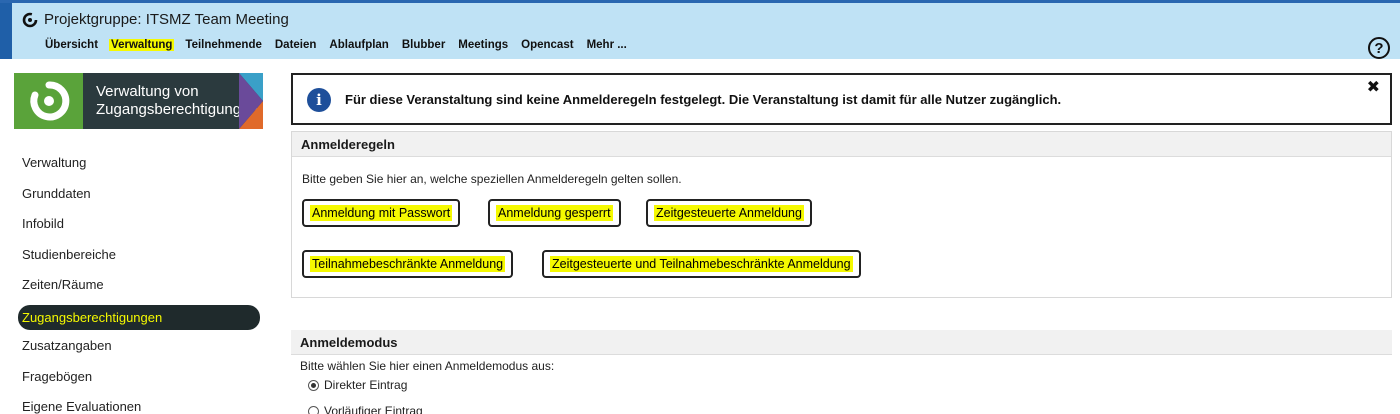 The width and height of the screenshot is (1400, 414). Describe the element at coordinates (139, 317) in the screenshot. I see `sidebar-item-zugangsberechtigungen: Zugangsberechtigungen` at that location.